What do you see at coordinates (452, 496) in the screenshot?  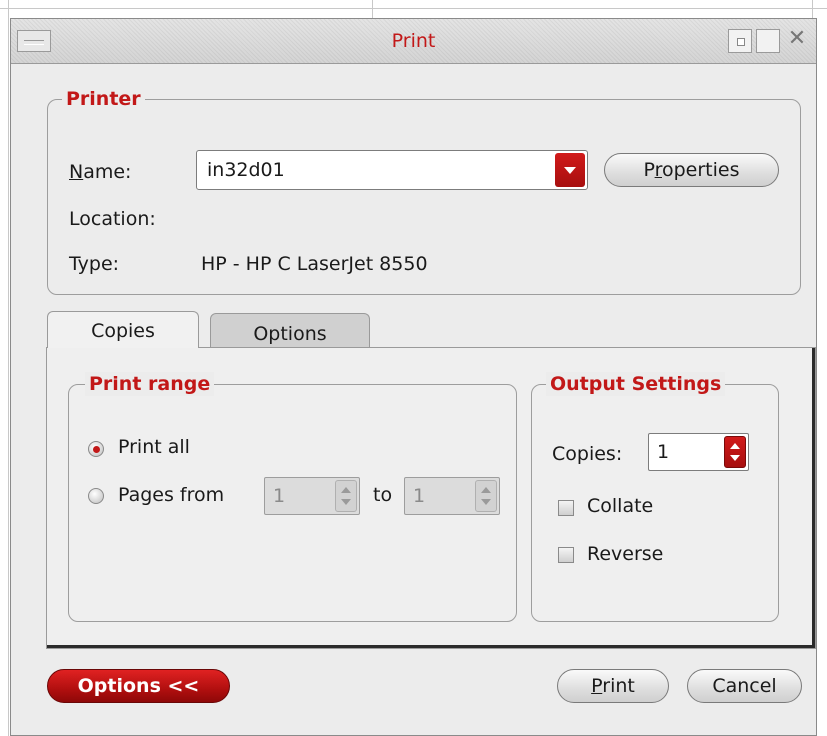 I see `pages-to-spinbox: 1` at bounding box center [452, 496].